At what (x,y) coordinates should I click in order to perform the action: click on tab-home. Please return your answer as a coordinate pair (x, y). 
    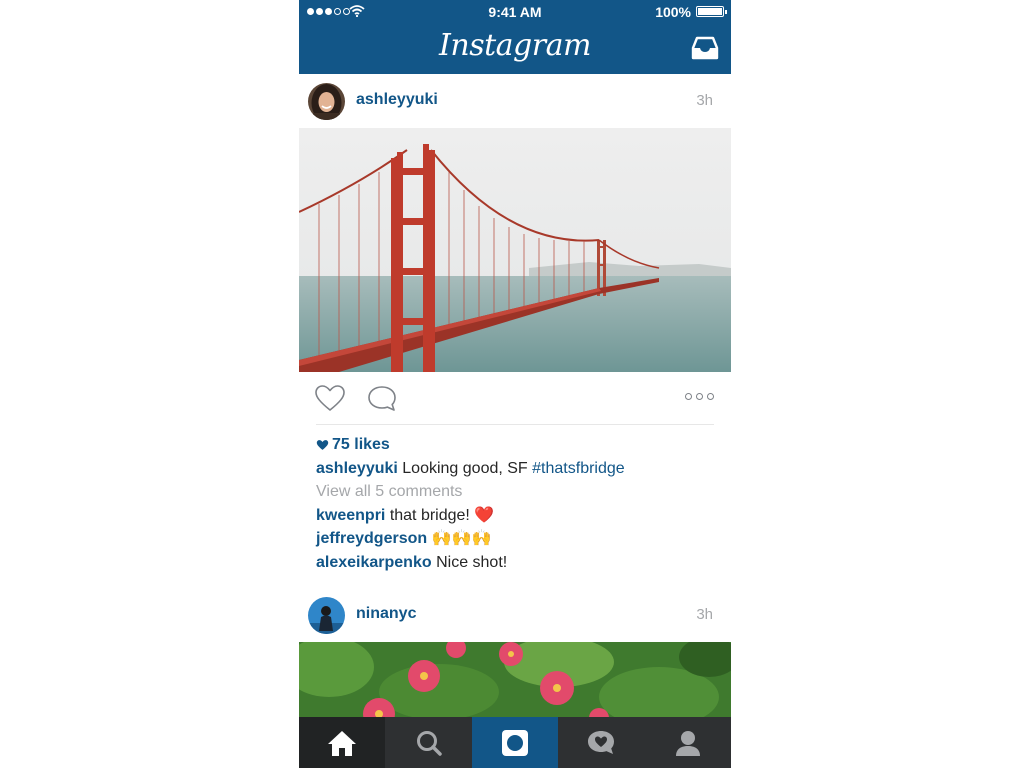
    Looking at the image, I should click on (342, 742).